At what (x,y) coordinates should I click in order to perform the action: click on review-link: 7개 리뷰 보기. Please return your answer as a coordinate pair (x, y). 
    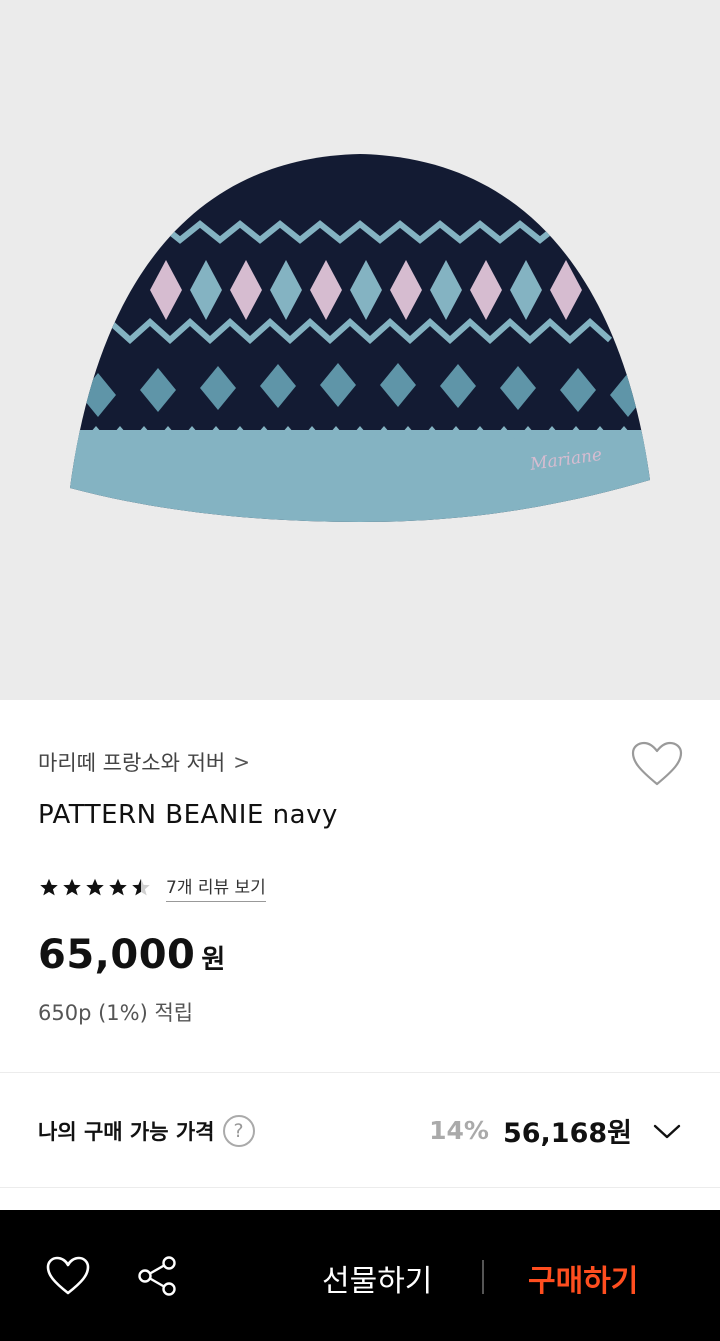
    Looking at the image, I should click on (216, 887).